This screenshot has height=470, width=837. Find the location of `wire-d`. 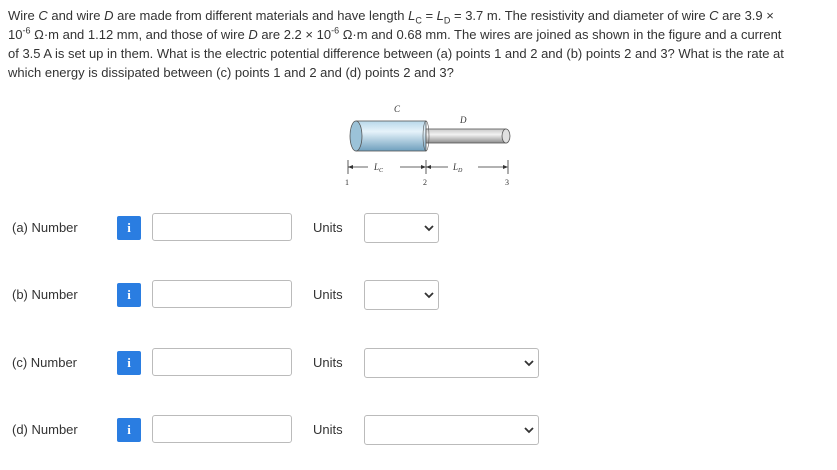

wire-d is located at coordinates (466, 136).